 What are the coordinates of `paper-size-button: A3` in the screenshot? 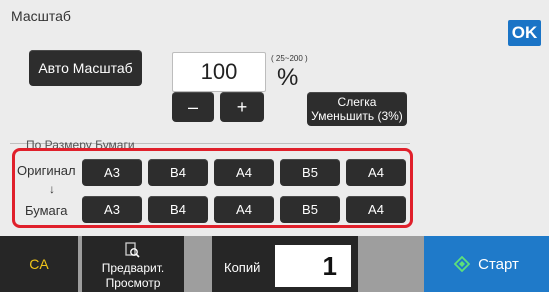 It's located at (112, 209).